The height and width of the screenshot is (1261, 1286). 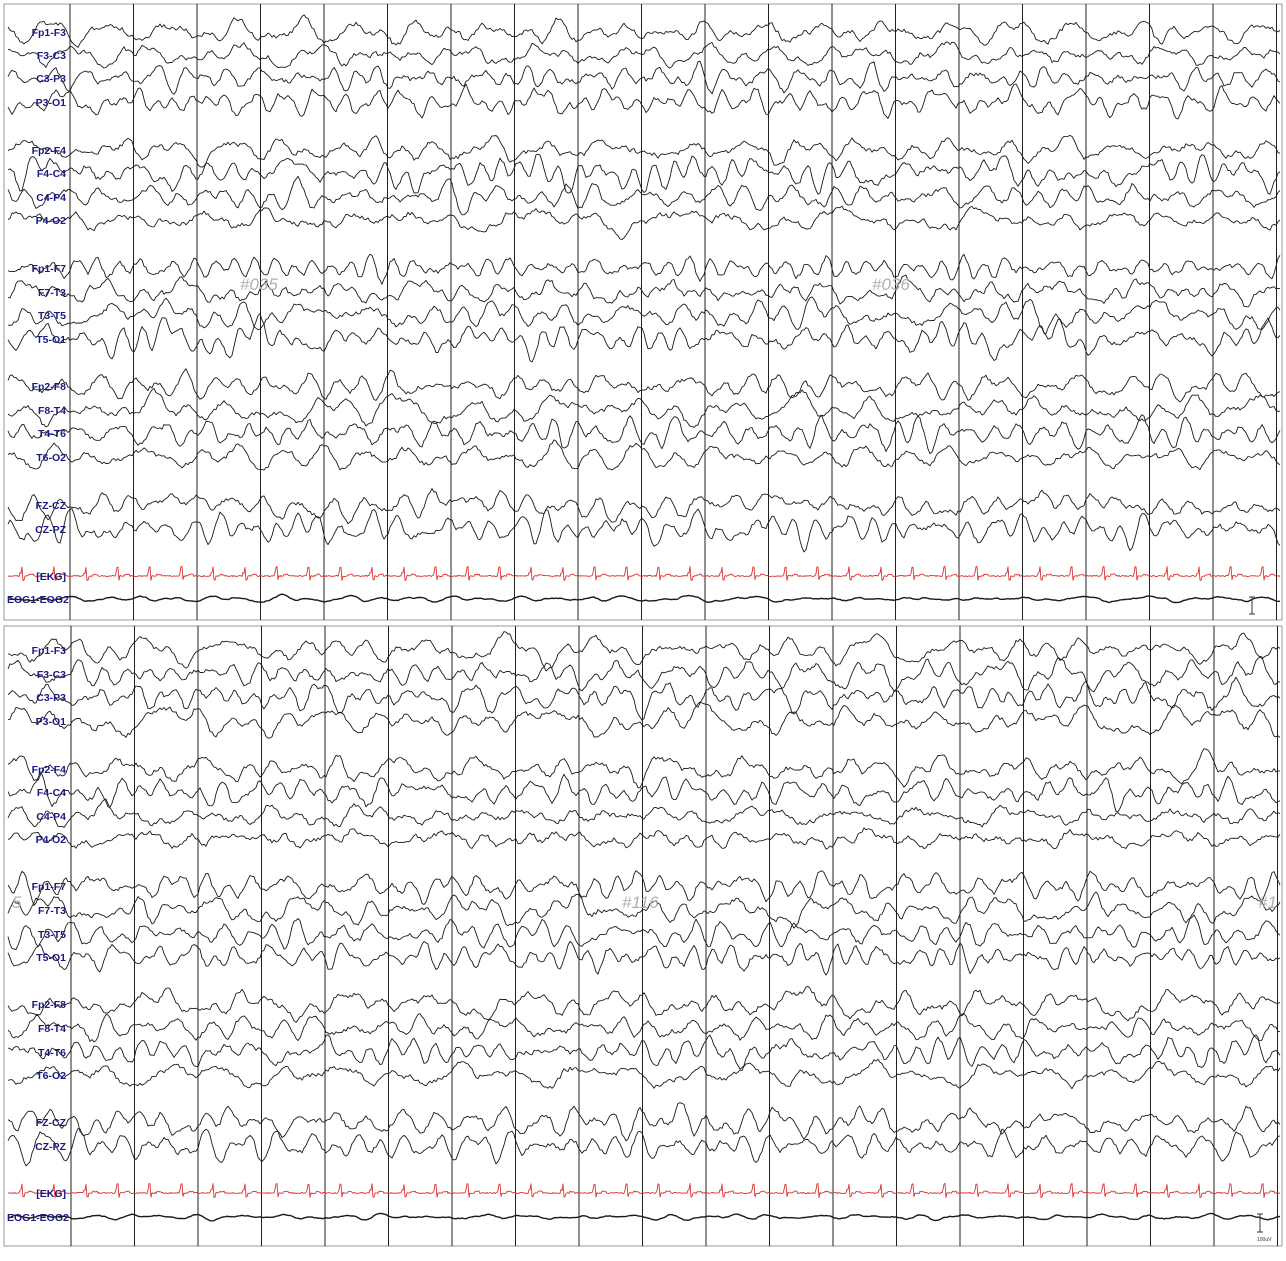 What do you see at coordinates (1264, 1240) in the screenshot?
I see `scale-label: 100uV` at bounding box center [1264, 1240].